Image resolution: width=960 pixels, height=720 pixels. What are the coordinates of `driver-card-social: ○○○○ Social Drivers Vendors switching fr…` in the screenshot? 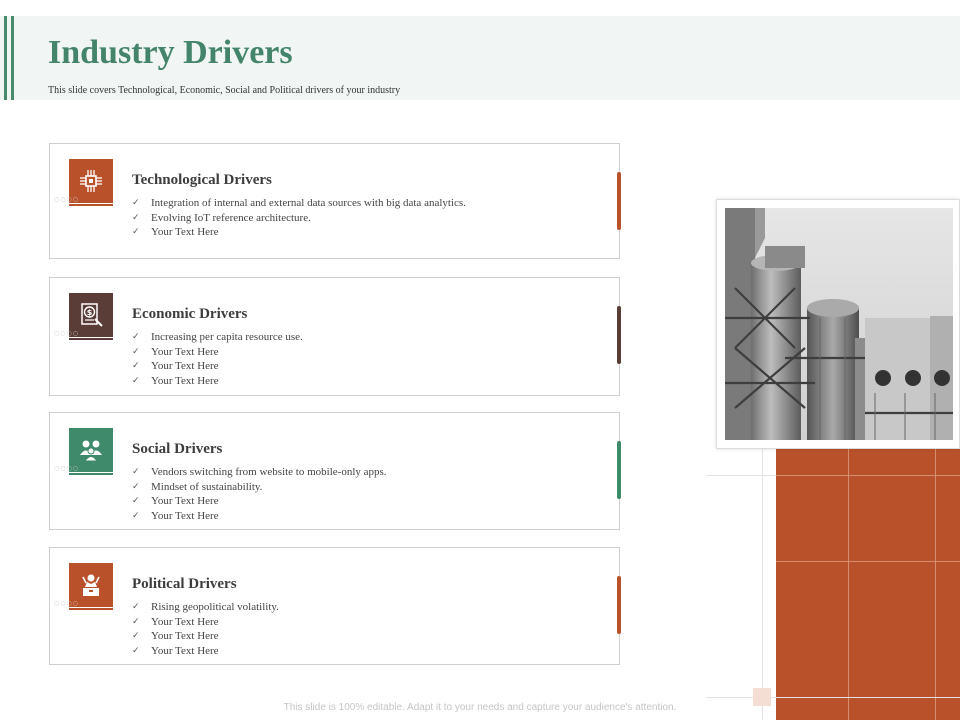 It's located at (335, 471).